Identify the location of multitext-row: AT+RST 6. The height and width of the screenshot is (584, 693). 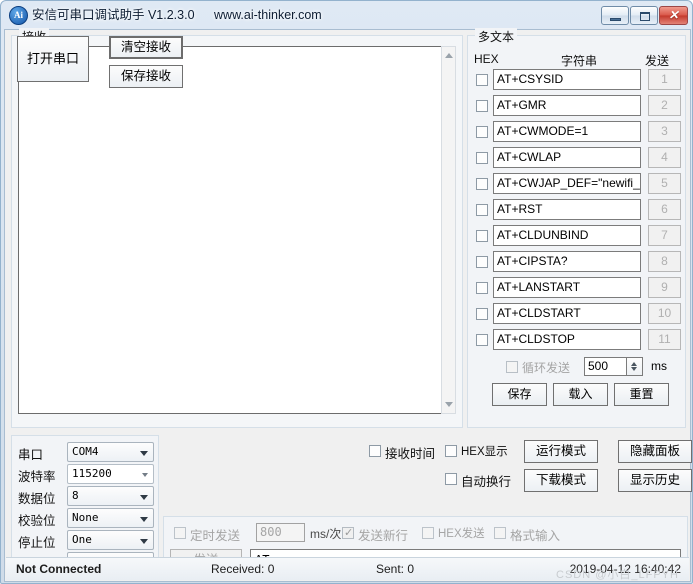
(577, 210).